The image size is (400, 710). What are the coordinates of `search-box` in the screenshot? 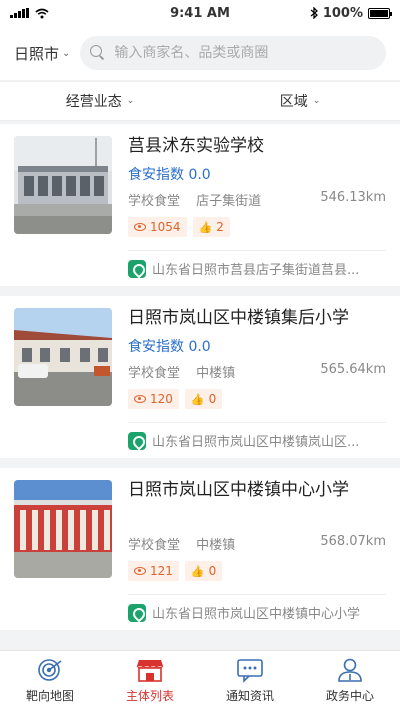 It's located at (233, 53).